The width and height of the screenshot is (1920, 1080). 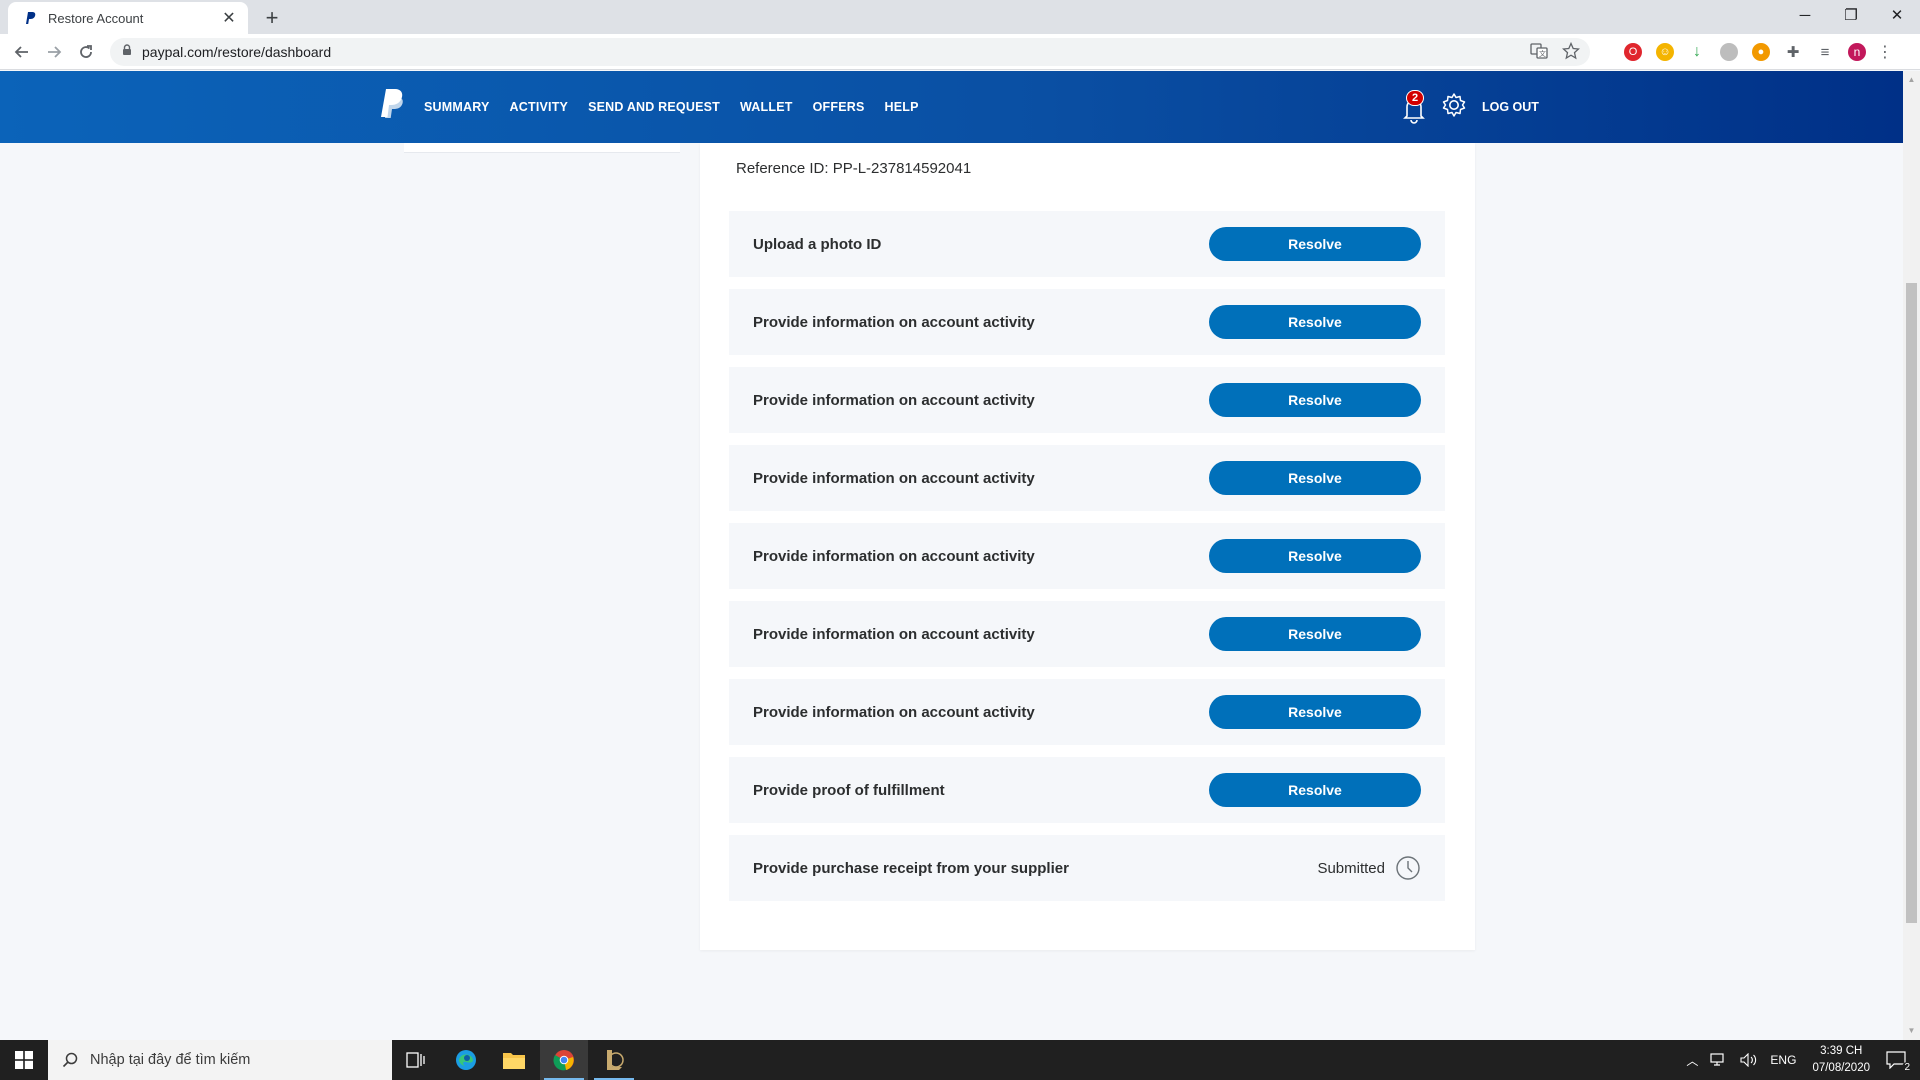 I want to click on paypal-logo-icon, so click(x=391, y=103).